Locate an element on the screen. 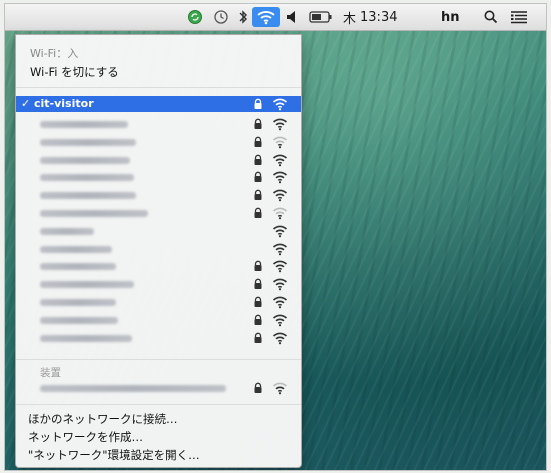 Image resolution: width=551 pixels, height=473 pixels. volume-icon is located at coordinates (292, 17).